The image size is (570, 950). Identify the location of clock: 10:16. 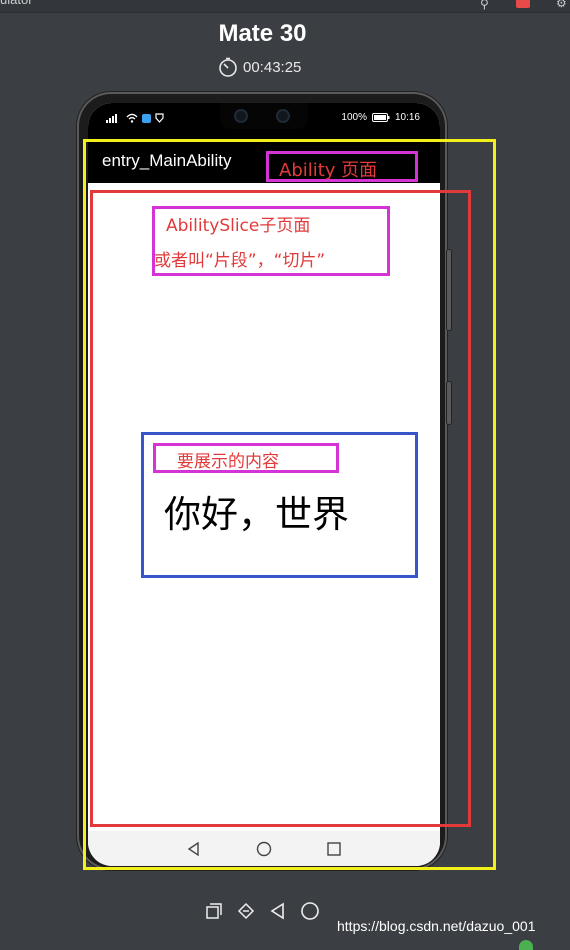
(407, 117).